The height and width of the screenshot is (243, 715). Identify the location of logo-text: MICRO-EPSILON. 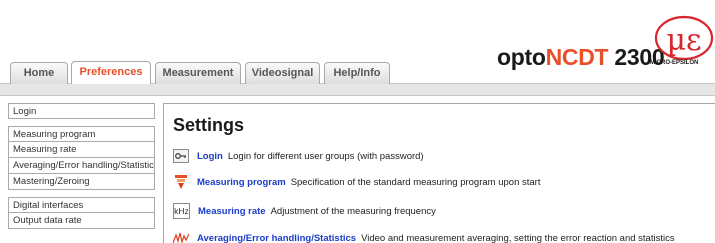
(674, 63).